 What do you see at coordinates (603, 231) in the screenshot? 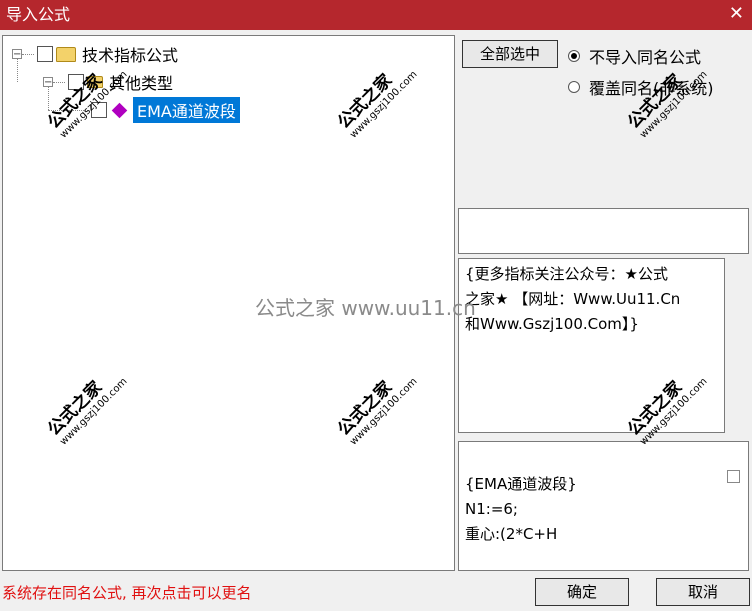
I see `rename-field` at bounding box center [603, 231].